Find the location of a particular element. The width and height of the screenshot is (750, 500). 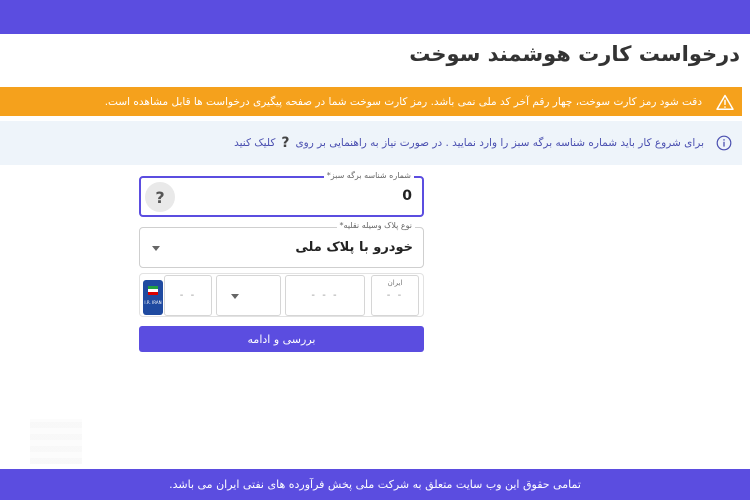

license-plate-input: ایران - - - - - - - I.R. IRAN is located at coordinates (281, 295).